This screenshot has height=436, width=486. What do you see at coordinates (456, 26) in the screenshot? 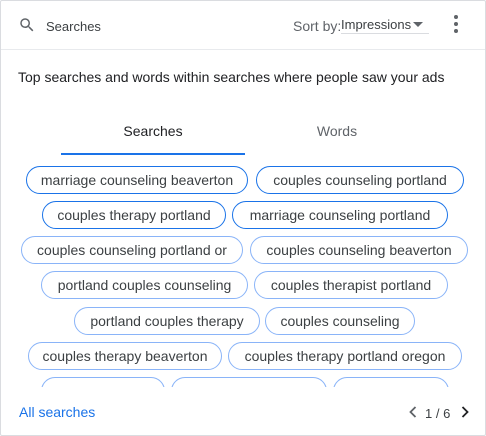
I see `more-vert-icon` at bounding box center [456, 26].